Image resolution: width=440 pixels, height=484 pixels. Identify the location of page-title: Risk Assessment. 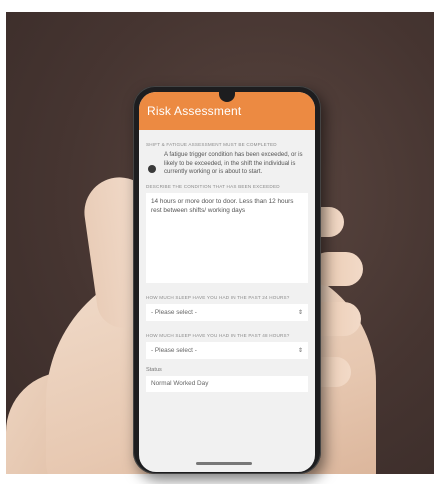
(194, 111).